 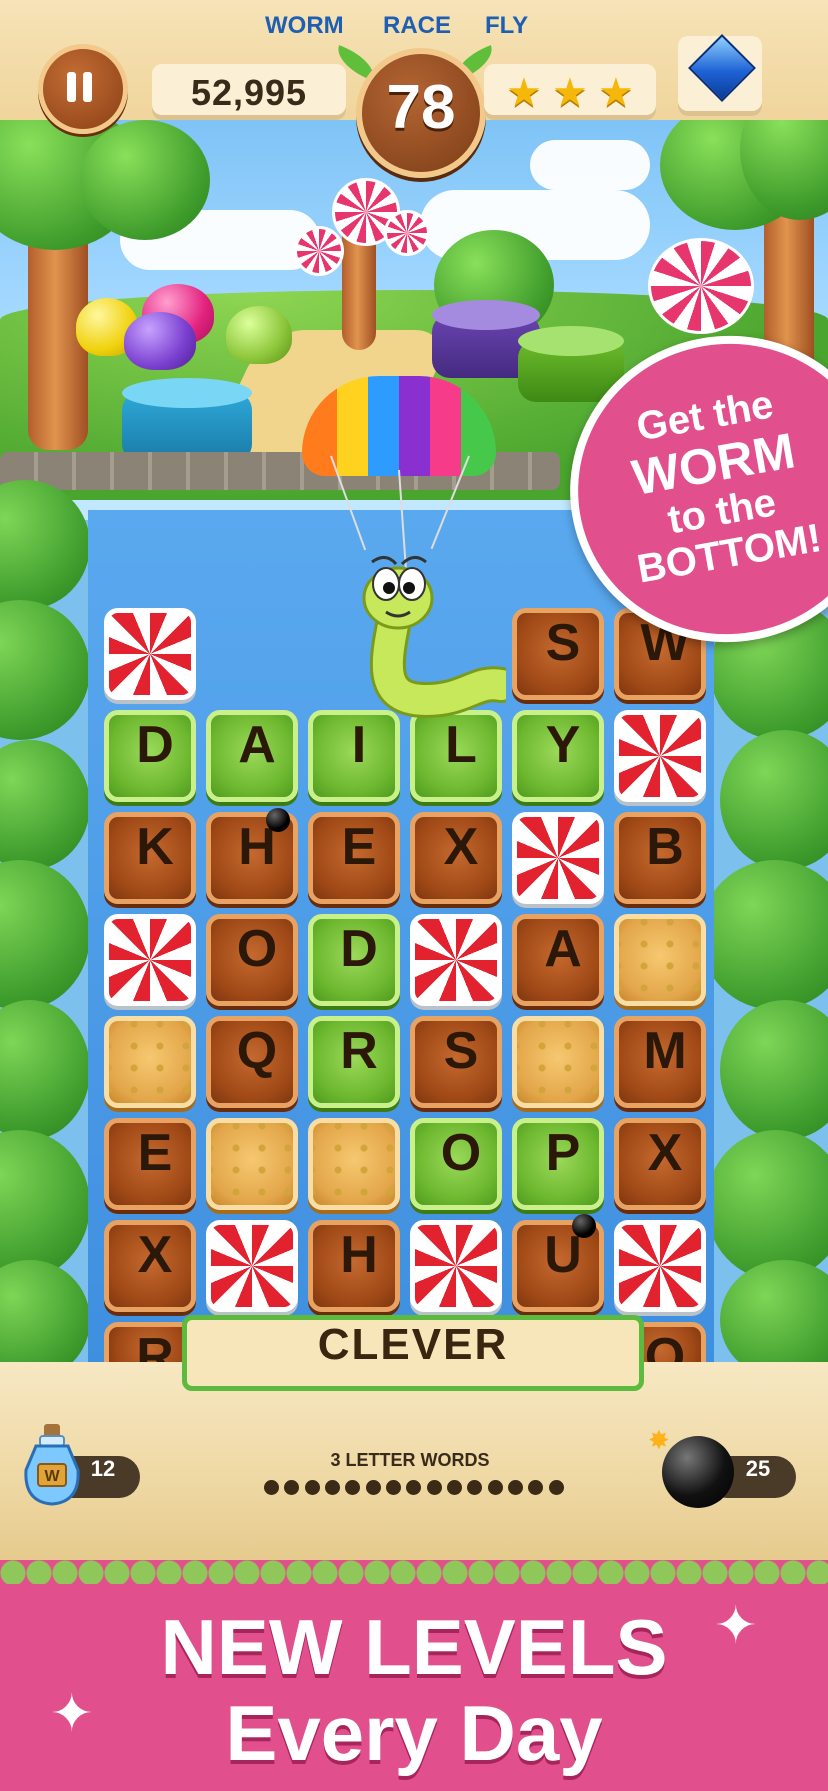 I want to click on gem-shop-button, so click(x=720, y=75).